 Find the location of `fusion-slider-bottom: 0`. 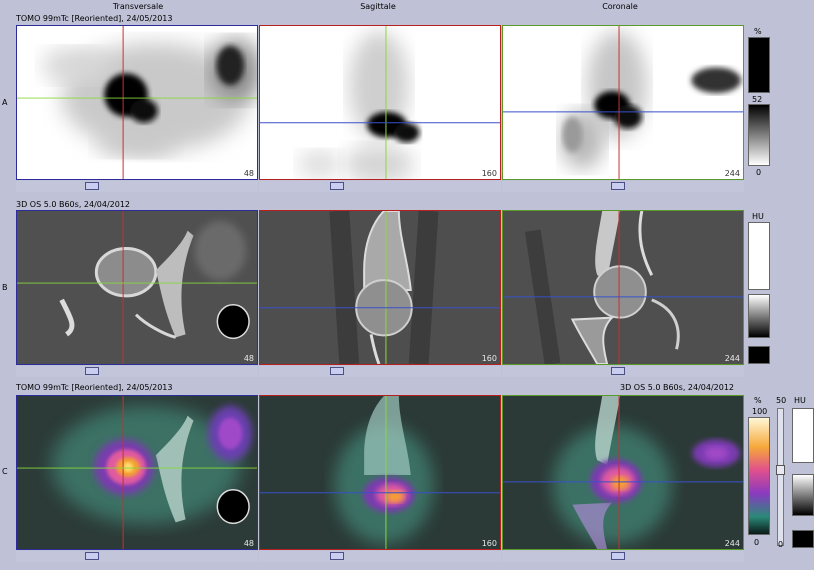

fusion-slider-bottom: 0 is located at coordinates (781, 544).